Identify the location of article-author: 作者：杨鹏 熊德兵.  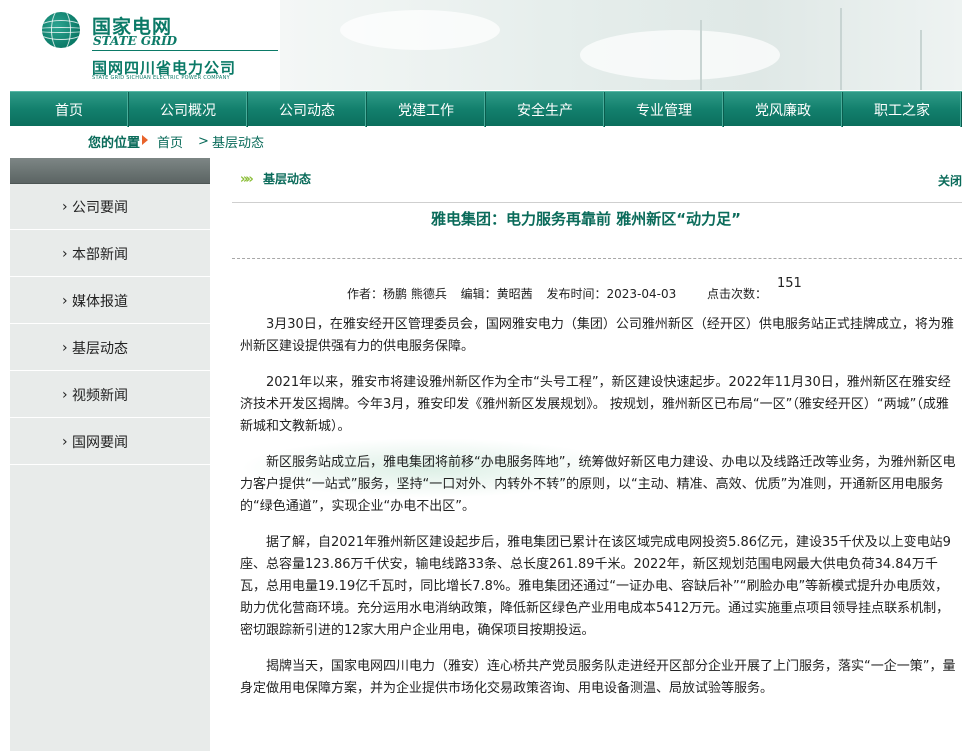
(397, 294).